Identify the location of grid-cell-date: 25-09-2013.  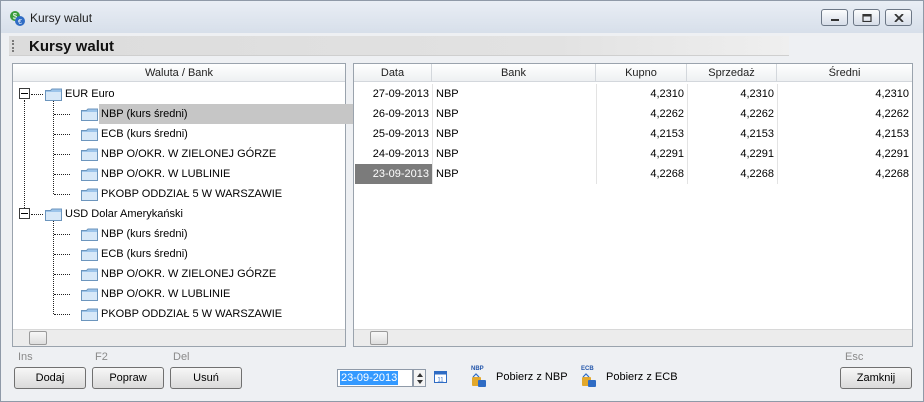
(394, 134).